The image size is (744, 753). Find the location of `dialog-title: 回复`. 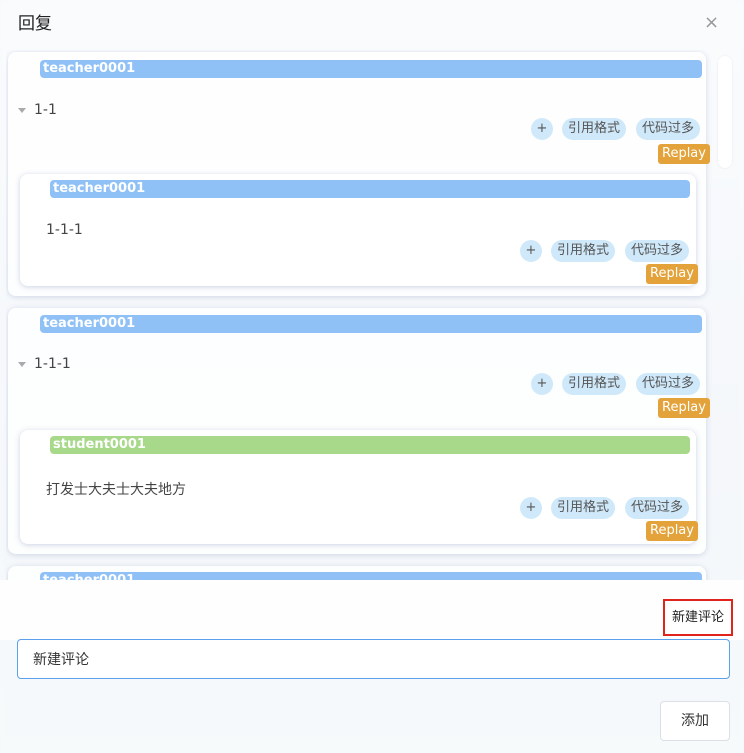

dialog-title: 回复 is located at coordinates (35, 24).